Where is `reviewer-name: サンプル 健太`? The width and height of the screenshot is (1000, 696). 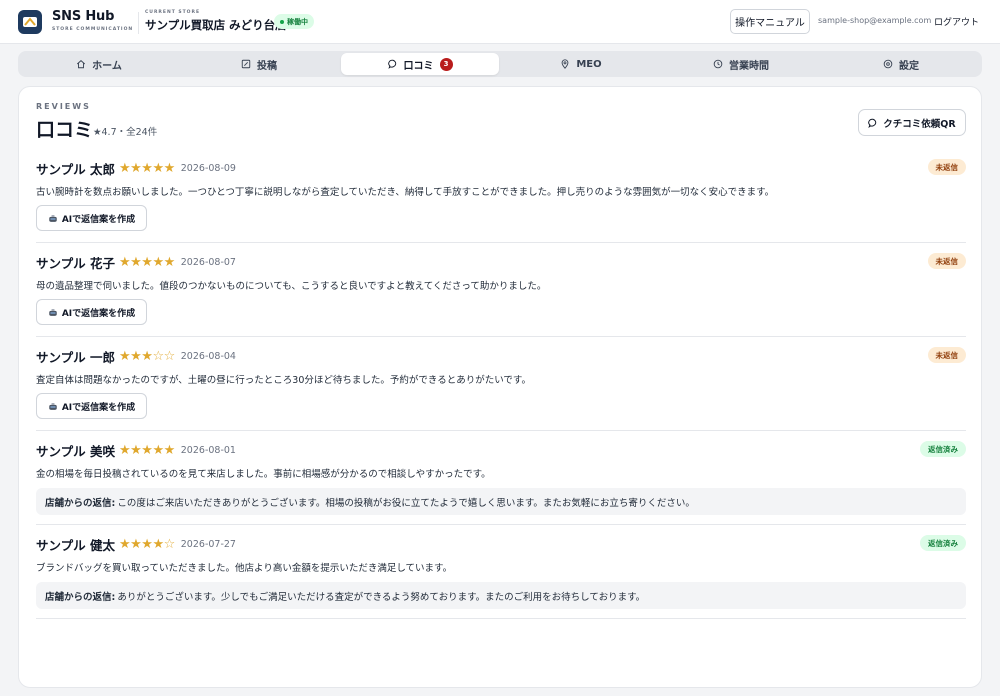
reviewer-name: サンプル 健太 is located at coordinates (75, 545).